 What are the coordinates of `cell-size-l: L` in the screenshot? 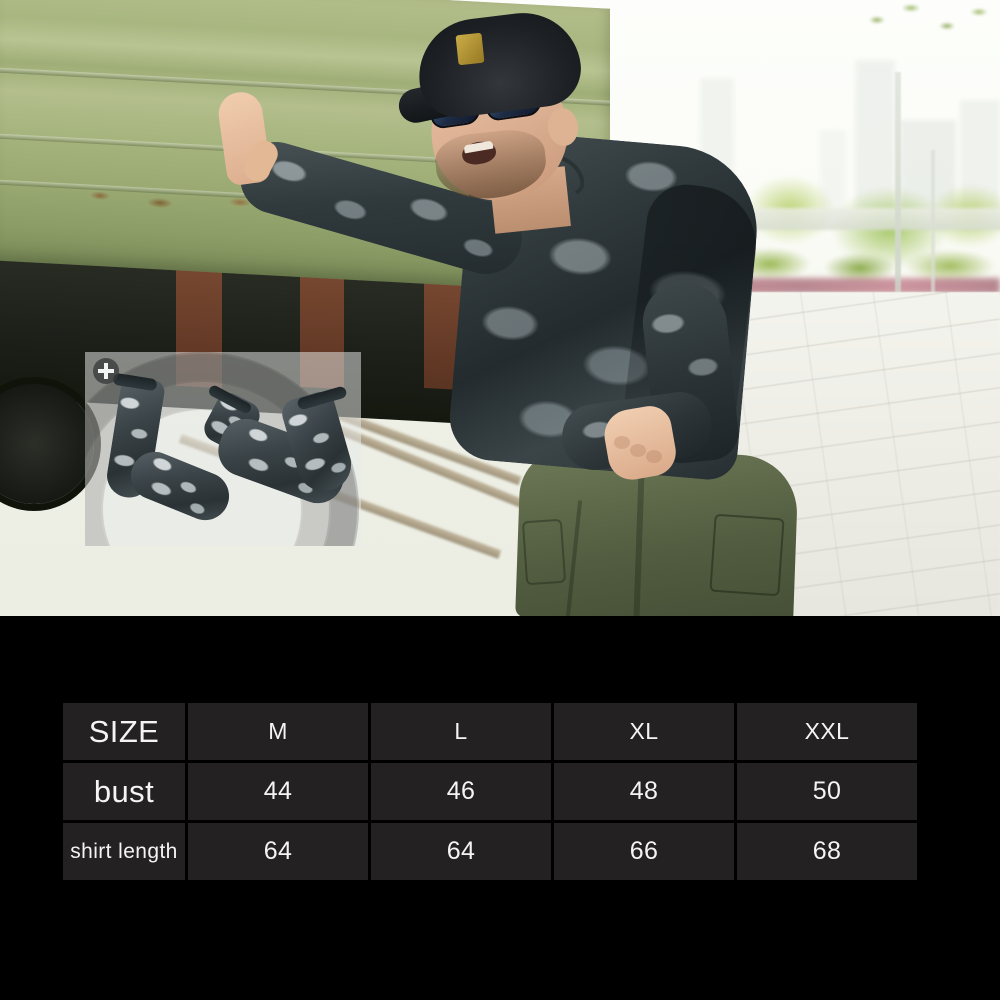 It's located at (461, 731).